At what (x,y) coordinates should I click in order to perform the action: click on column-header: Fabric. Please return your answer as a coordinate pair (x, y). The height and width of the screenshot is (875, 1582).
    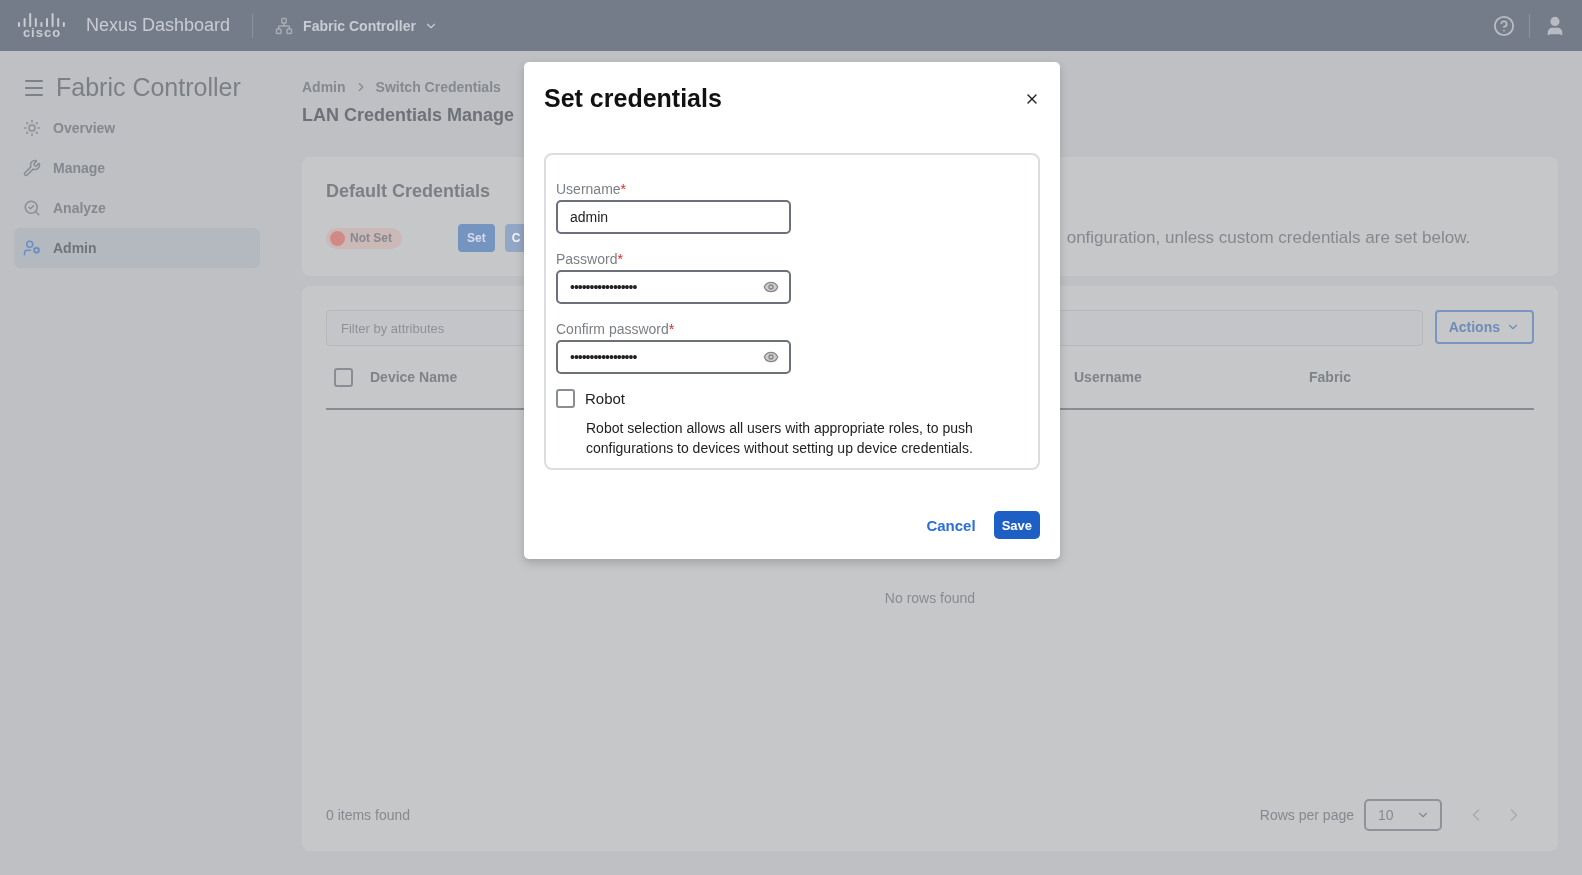
    Looking at the image, I should click on (1330, 377).